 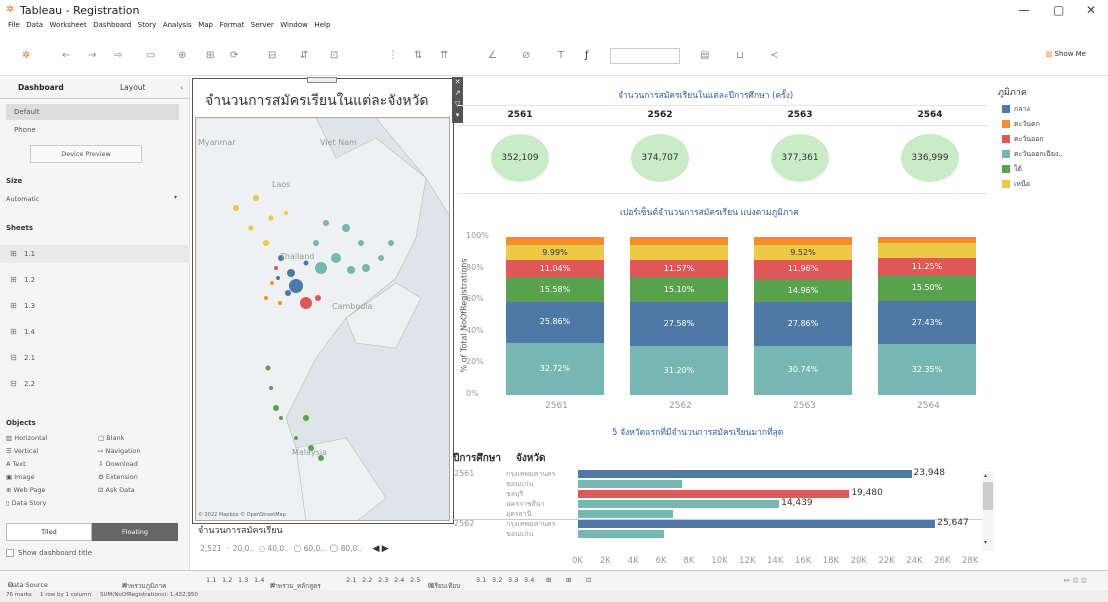 What do you see at coordinates (334, 55) in the screenshot?
I see `group-icon: ⊡` at bounding box center [334, 55].